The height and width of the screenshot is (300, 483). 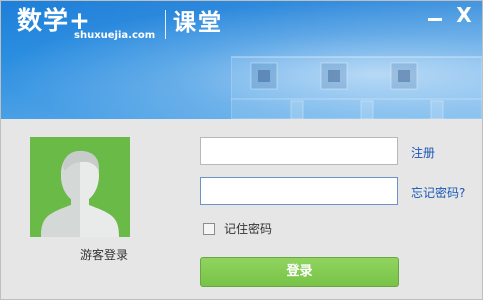 I want to click on avatar, so click(x=80, y=187).